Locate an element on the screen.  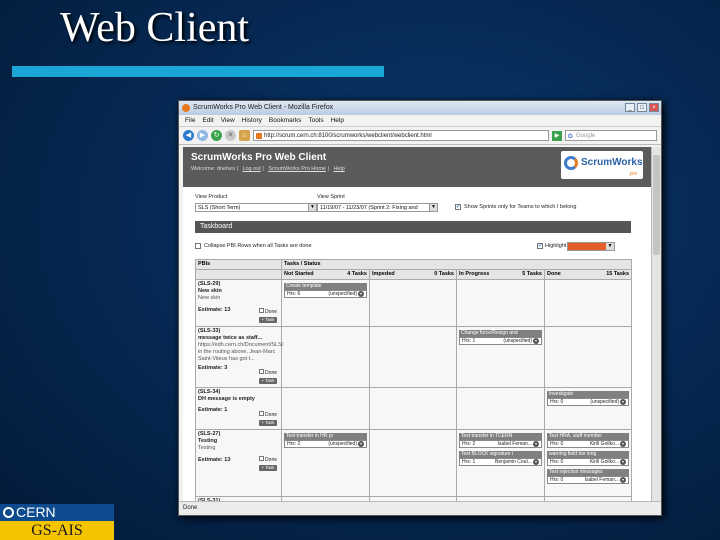
done-cell is located at coordinates (588, 357).